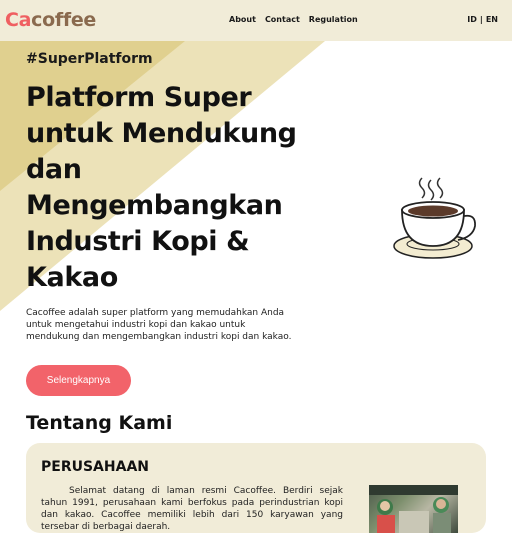 Image resolution: width=512 pixels, height=533 pixels. What do you see at coordinates (95, 467) in the screenshot?
I see `company-card-title: PERUSAHAAN` at bounding box center [95, 467].